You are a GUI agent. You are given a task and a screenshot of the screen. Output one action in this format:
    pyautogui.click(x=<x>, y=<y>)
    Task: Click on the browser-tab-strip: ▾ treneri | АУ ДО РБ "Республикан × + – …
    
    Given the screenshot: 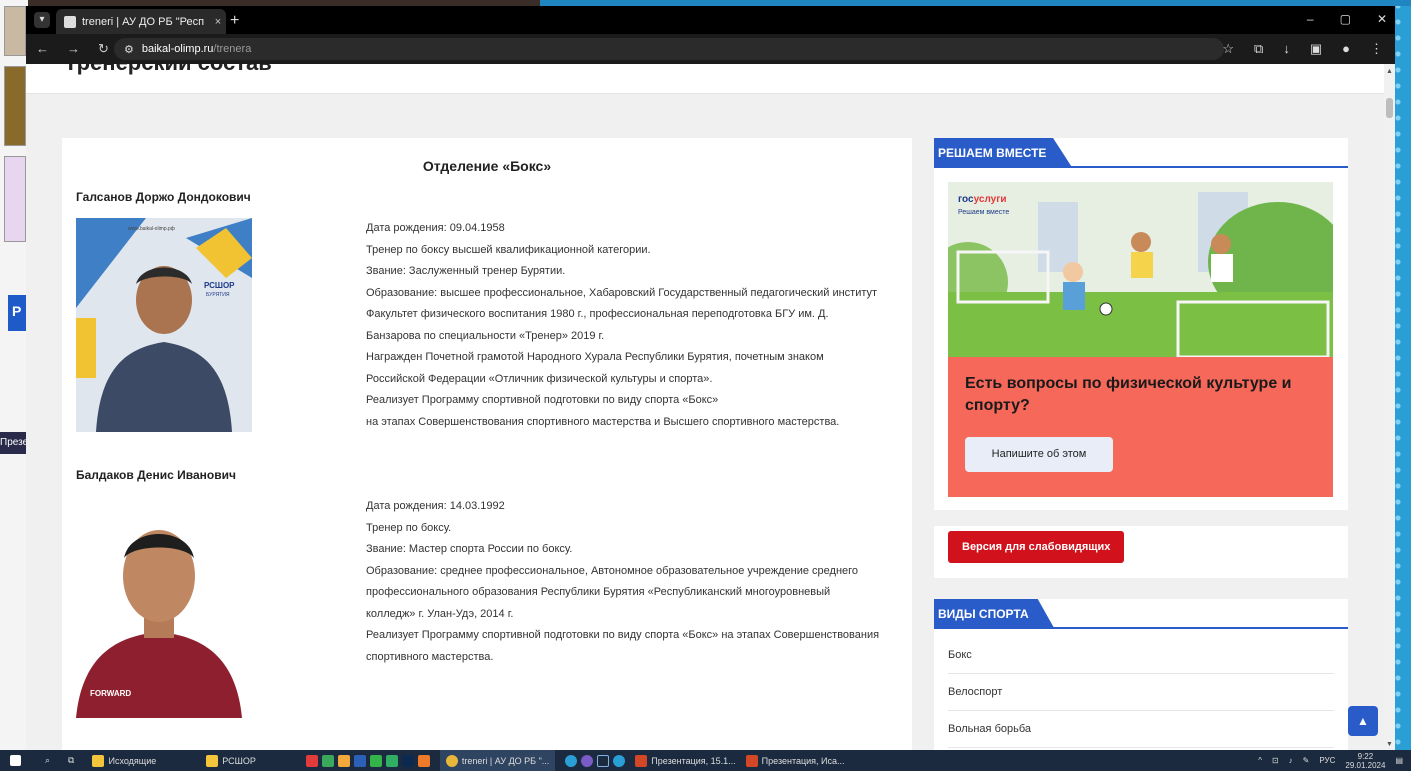 What is the action you would take?
    pyautogui.click(x=710, y=20)
    